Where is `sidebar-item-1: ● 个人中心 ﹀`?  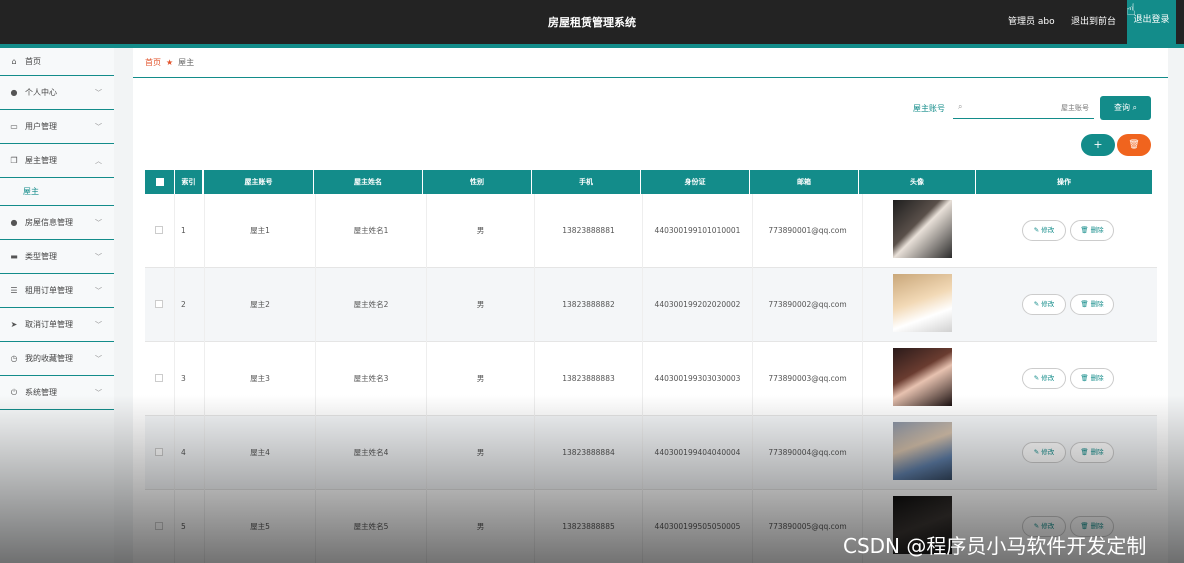
sidebar-item-1: ● 个人中心 ﹀ is located at coordinates (57, 93).